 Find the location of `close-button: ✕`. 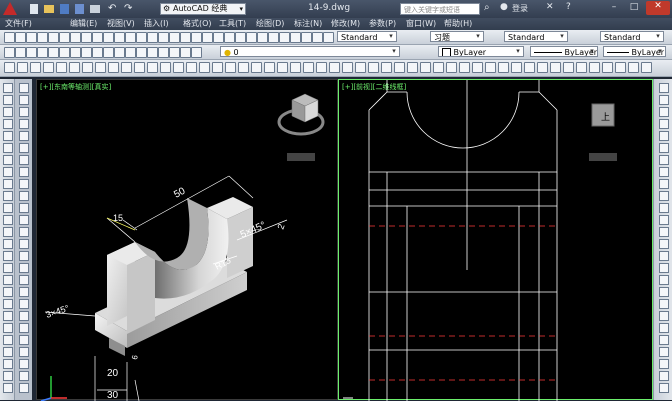

close-button: ✕ is located at coordinates (658, 8).